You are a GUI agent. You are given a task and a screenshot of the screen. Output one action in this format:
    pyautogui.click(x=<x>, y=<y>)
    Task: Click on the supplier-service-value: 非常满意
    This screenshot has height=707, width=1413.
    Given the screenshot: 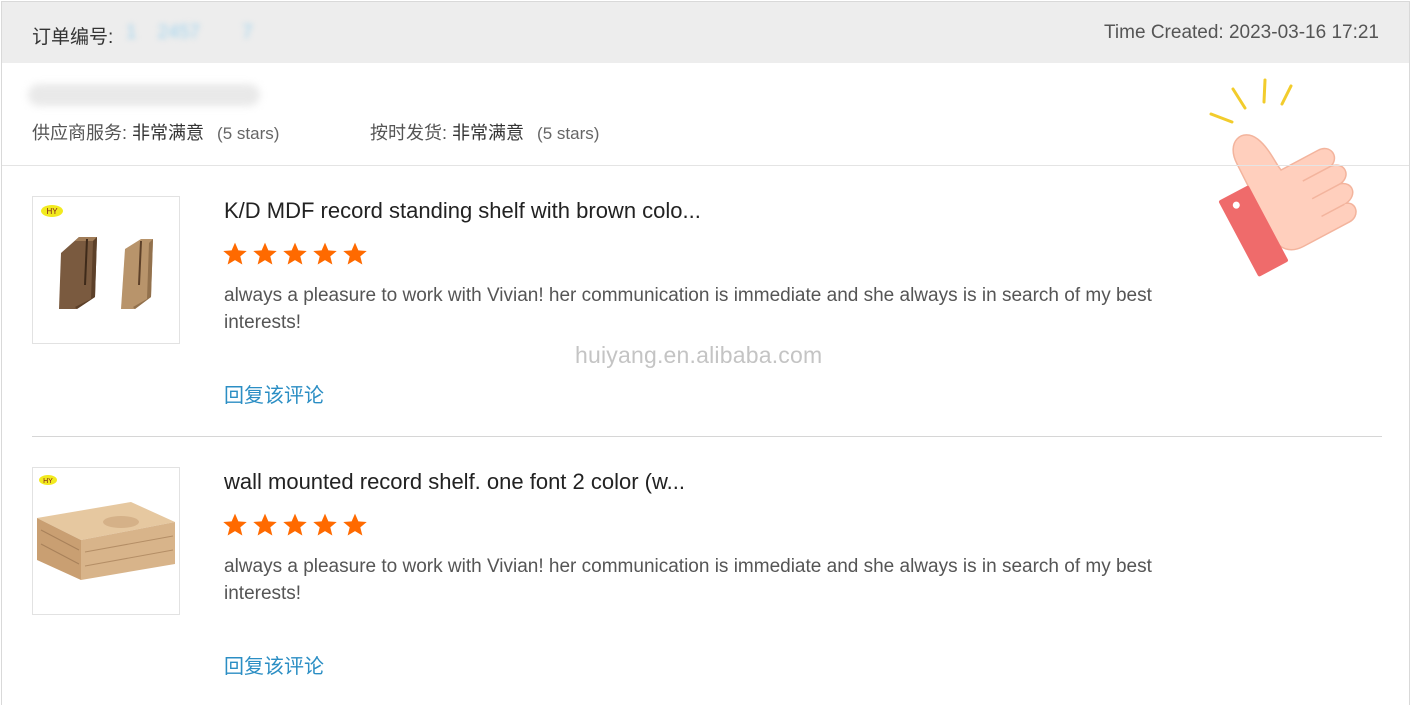 What is the action you would take?
    pyautogui.click(x=168, y=133)
    